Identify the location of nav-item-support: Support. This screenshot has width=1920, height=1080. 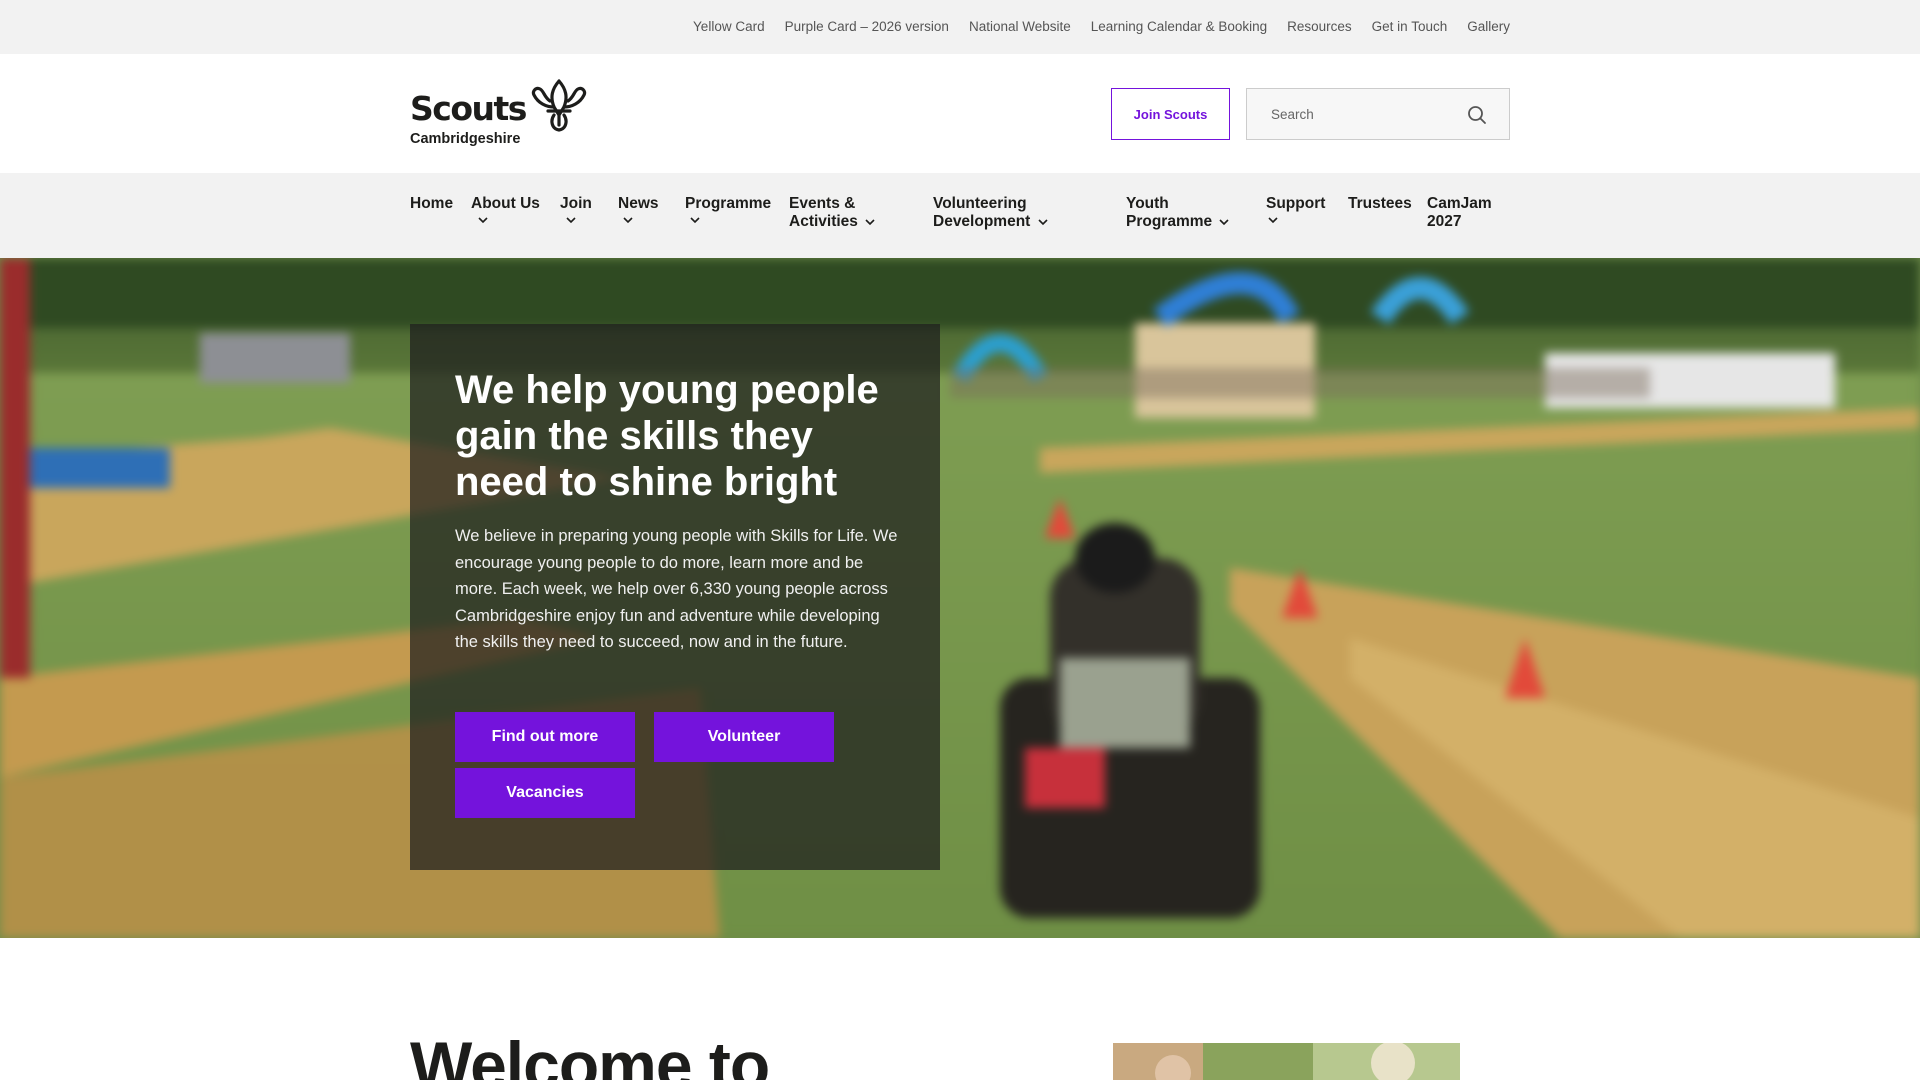
(1295, 210).